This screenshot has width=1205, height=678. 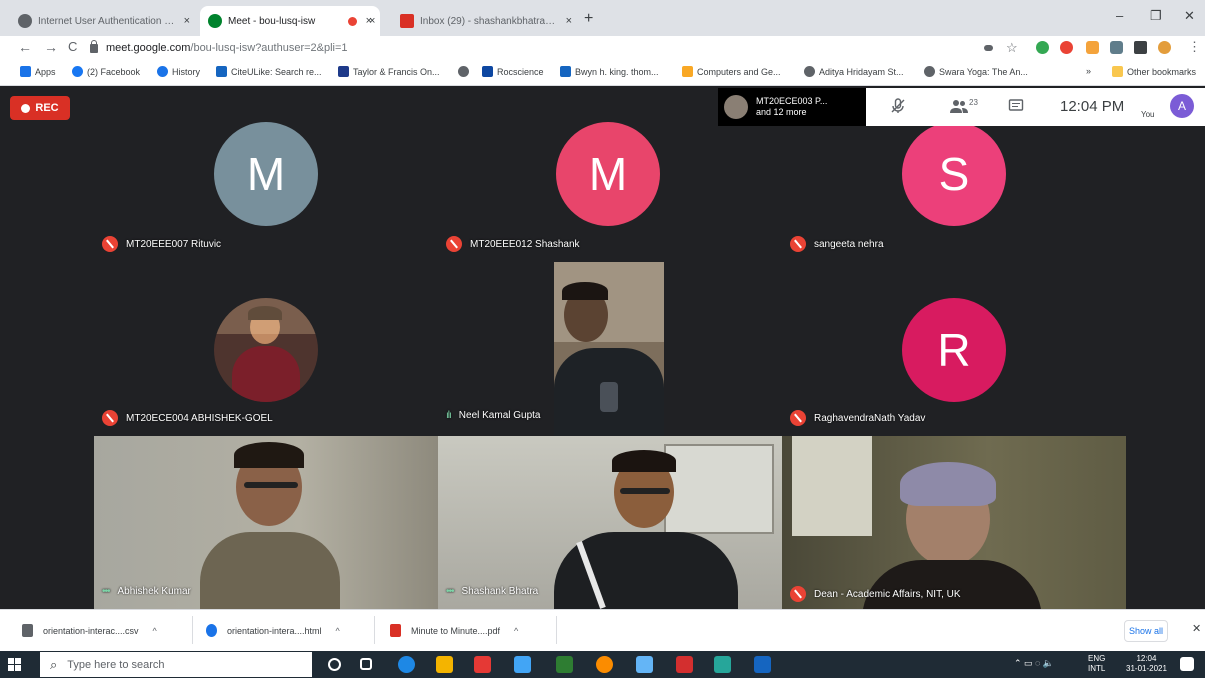 What do you see at coordinates (176, 664) in the screenshot?
I see `taskbar-search-input: ⌕ Type here to search` at bounding box center [176, 664].